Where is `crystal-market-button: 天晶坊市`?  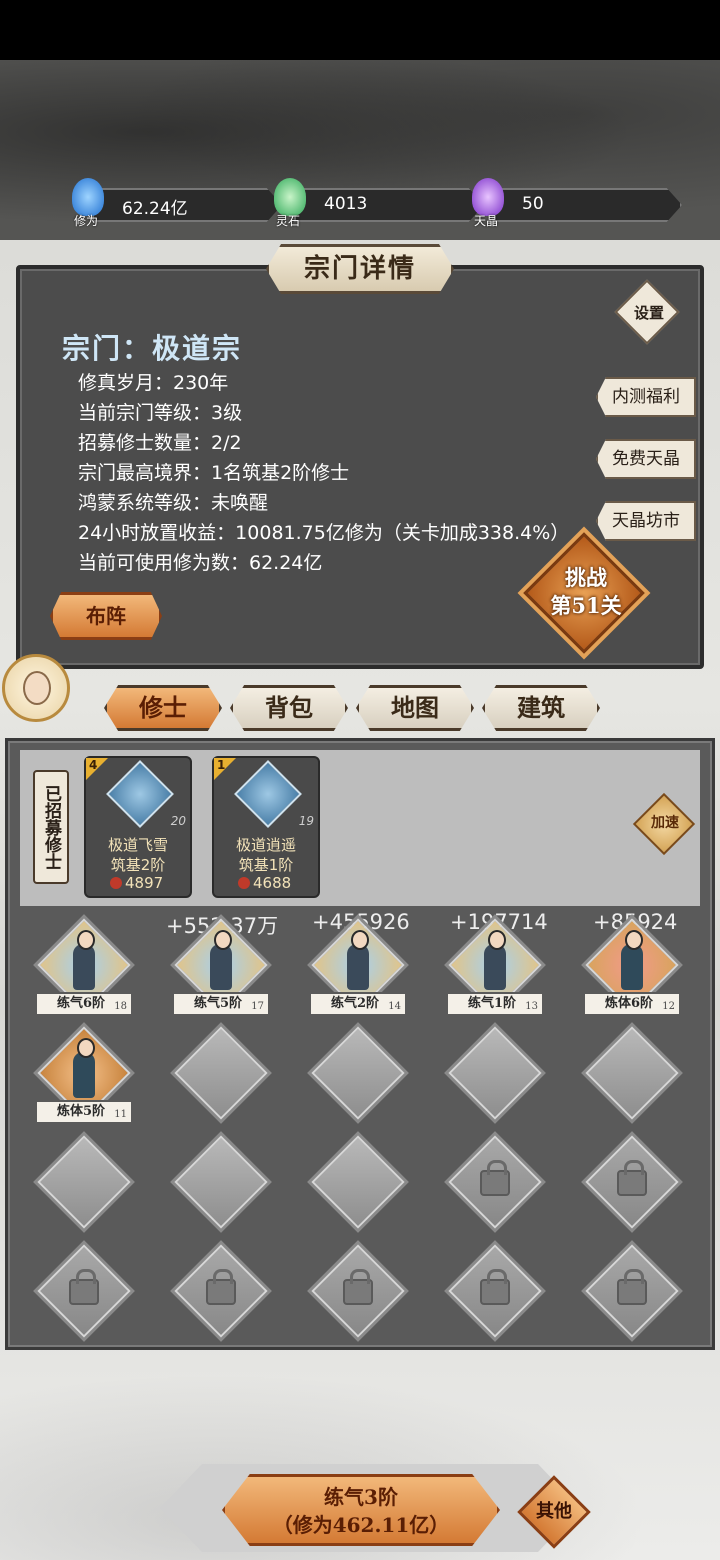
crystal-market-button: 天晶坊市 is located at coordinates (646, 521).